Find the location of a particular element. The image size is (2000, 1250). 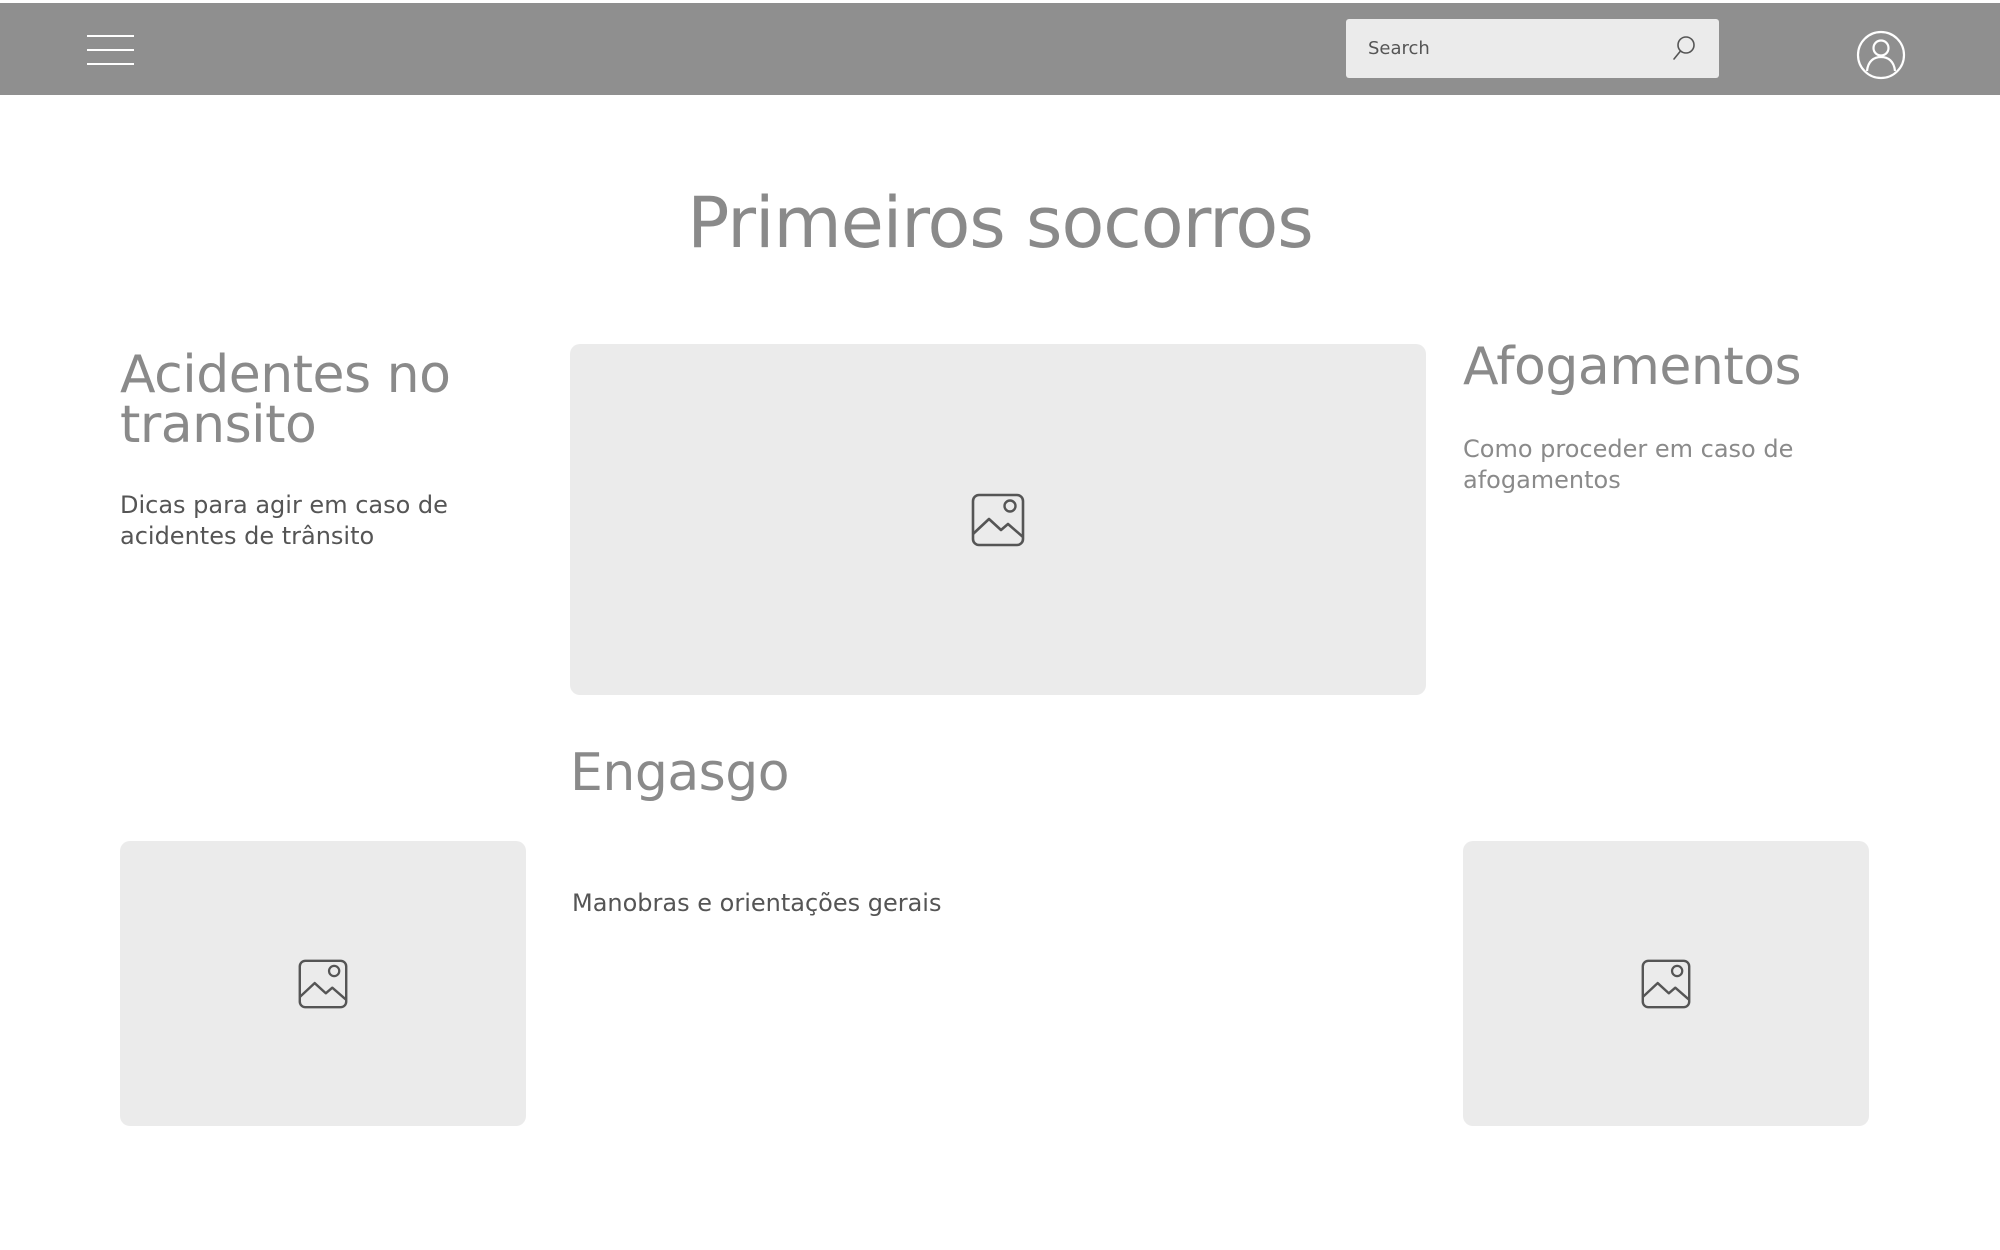

image-placeholder-center is located at coordinates (998, 519).